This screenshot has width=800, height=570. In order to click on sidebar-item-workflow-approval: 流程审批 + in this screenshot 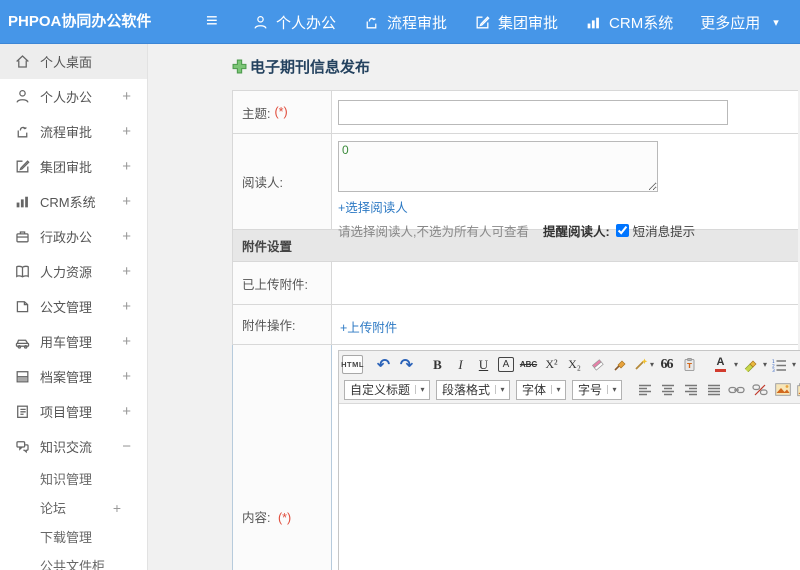, I will do `click(73, 131)`.